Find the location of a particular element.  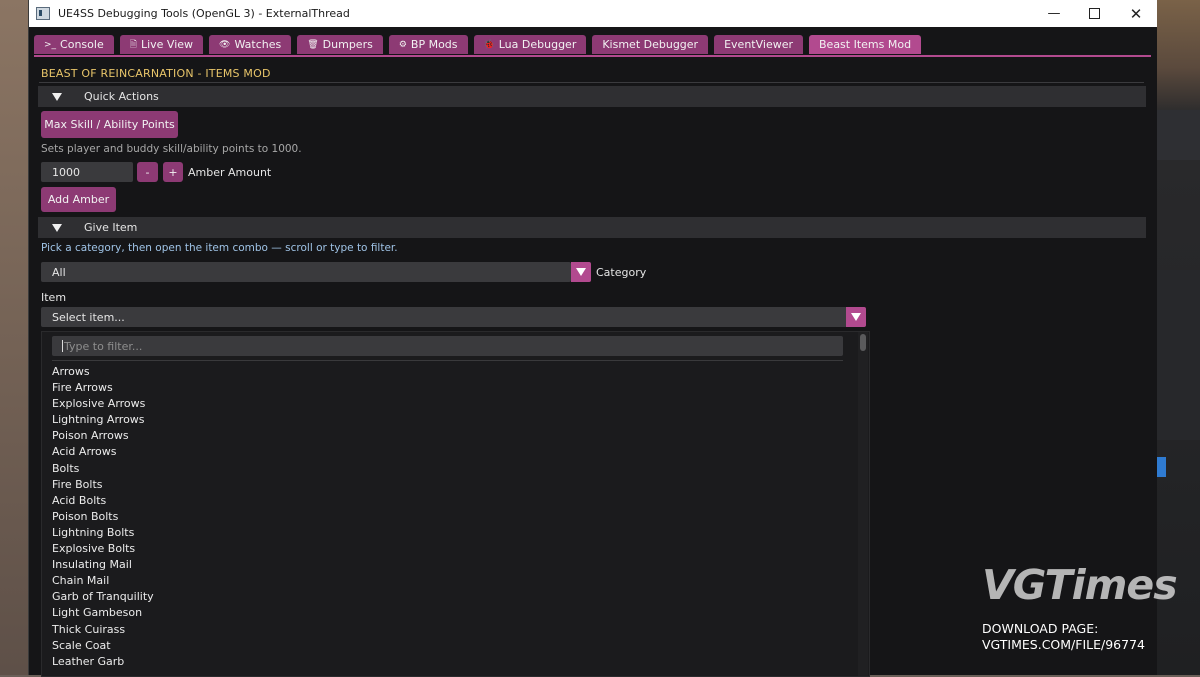

list-item: Poison Arrows is located at coordinates (447, 436).